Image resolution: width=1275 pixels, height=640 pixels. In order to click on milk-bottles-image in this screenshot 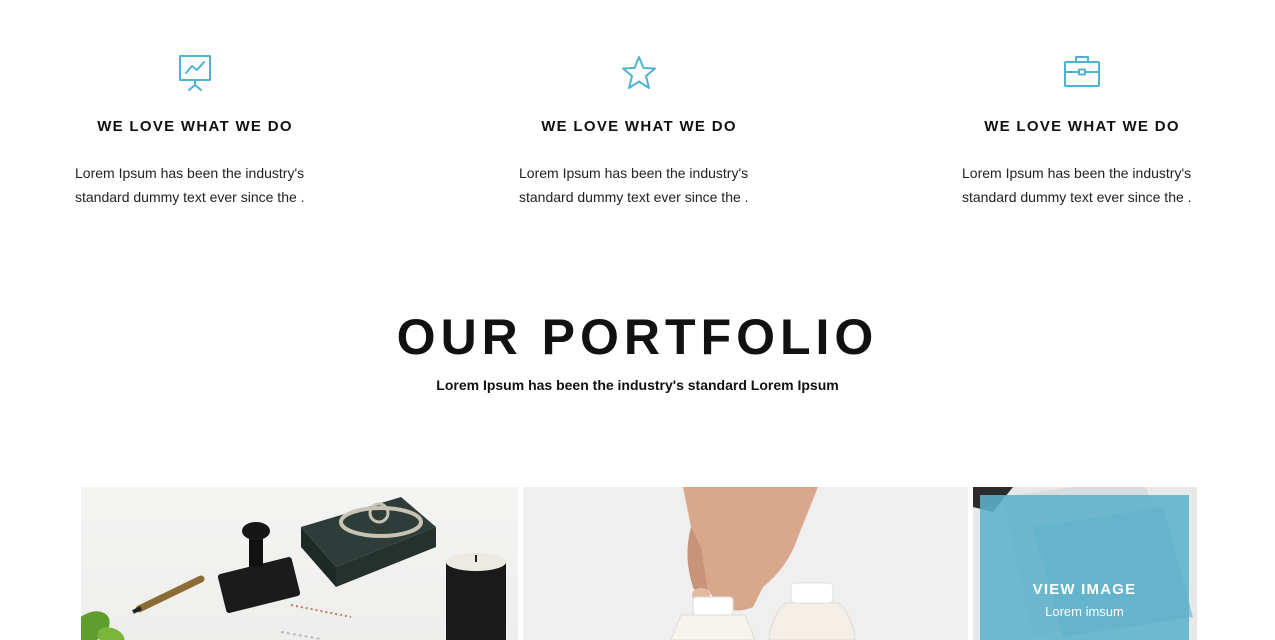, I will do `click(763, 563)`.